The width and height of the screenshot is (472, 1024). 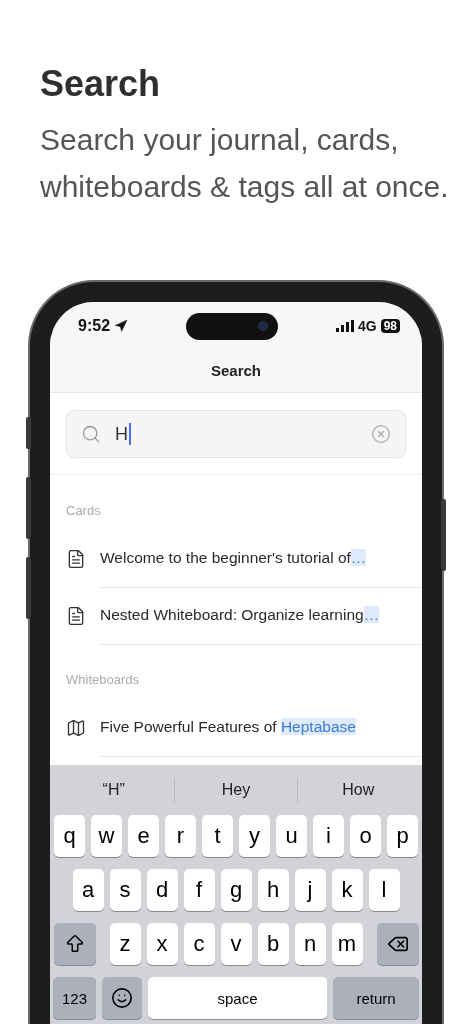 I want to click on keyboard-key: y, so click(x=254, y=836).